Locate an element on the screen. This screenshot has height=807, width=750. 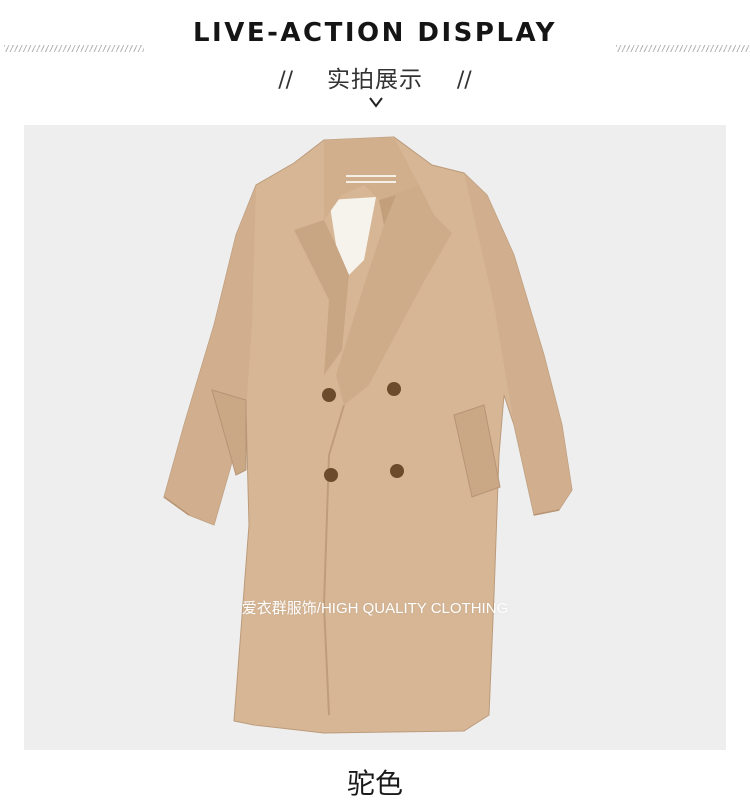
section-subtitle: // 实拍展示 // is located at coordinates (375, 77).